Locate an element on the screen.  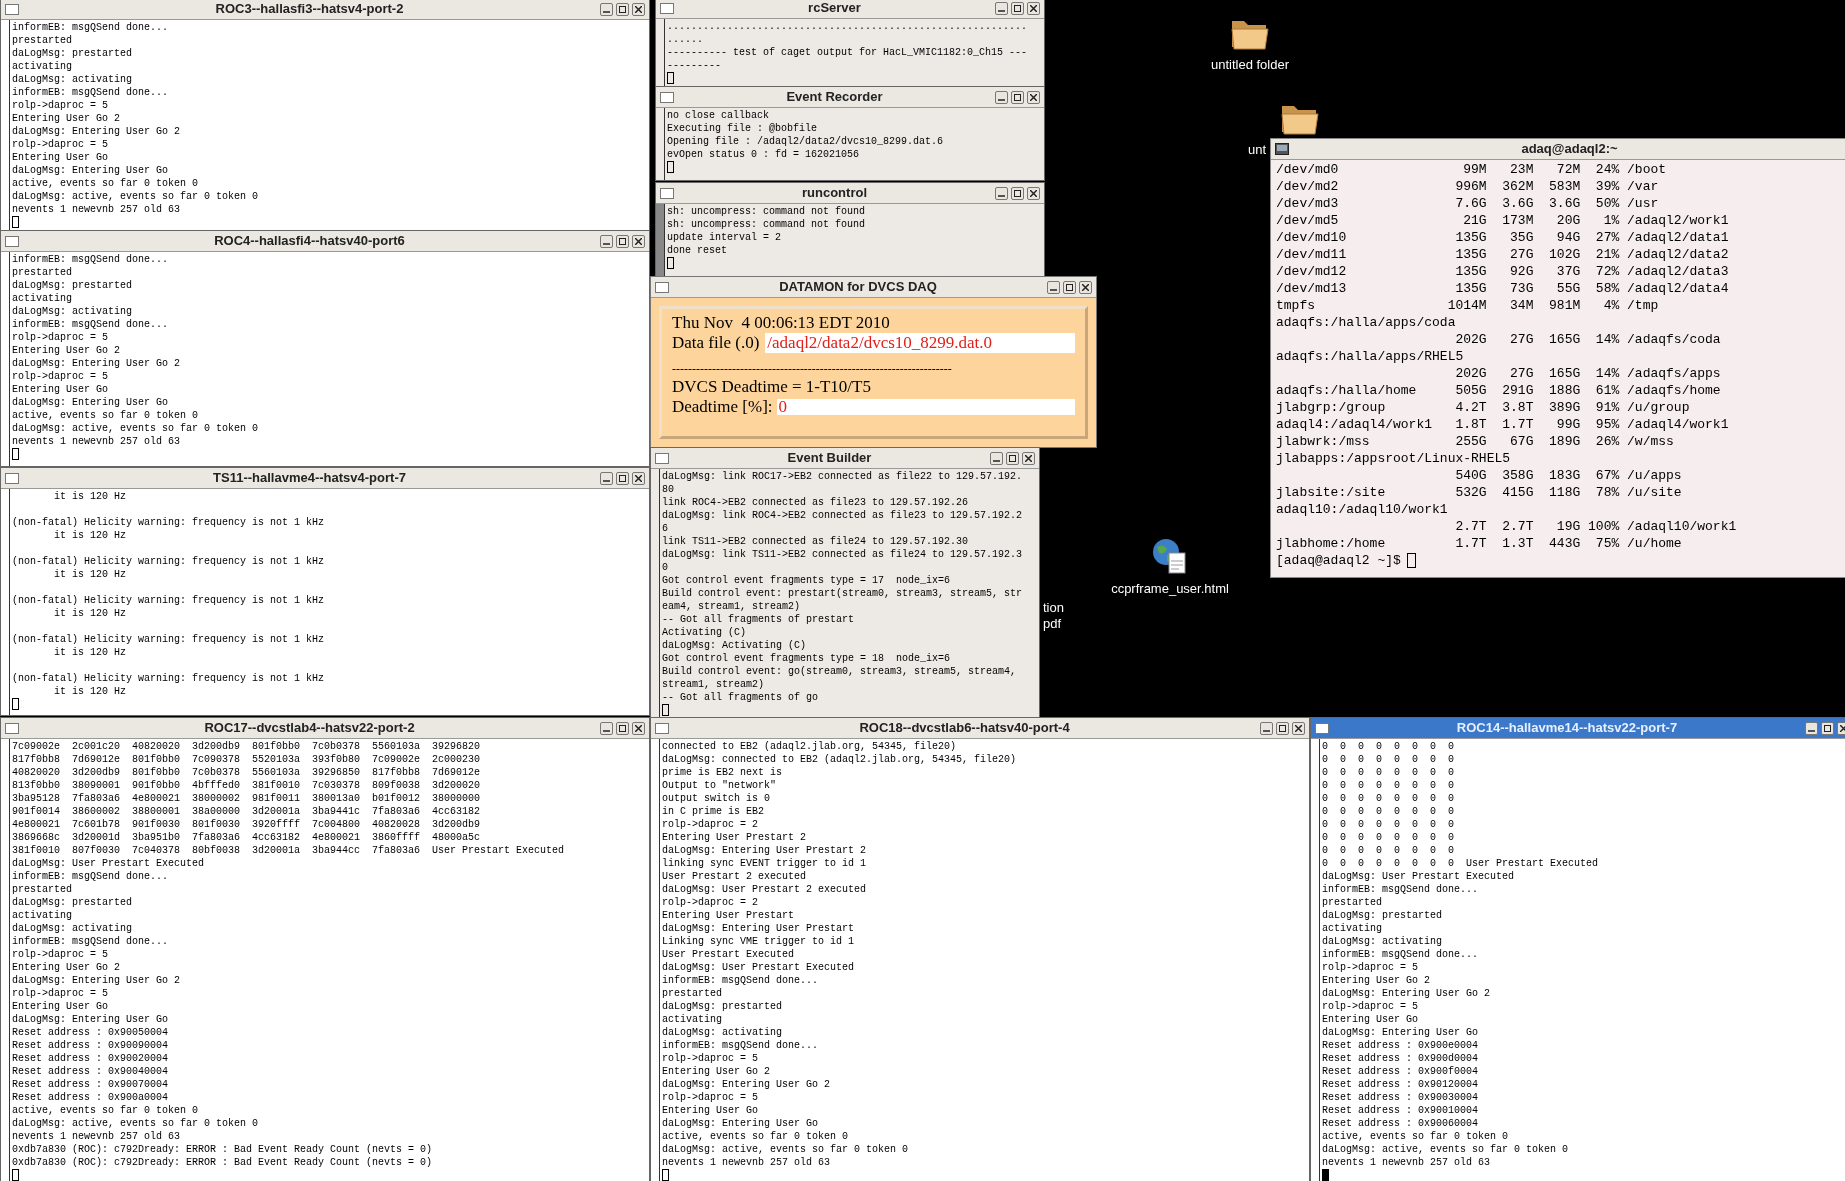
terminal-line: (non-fatal) Helicity warning: frequency is not 1 kHz is located at coordinates (168, 600).